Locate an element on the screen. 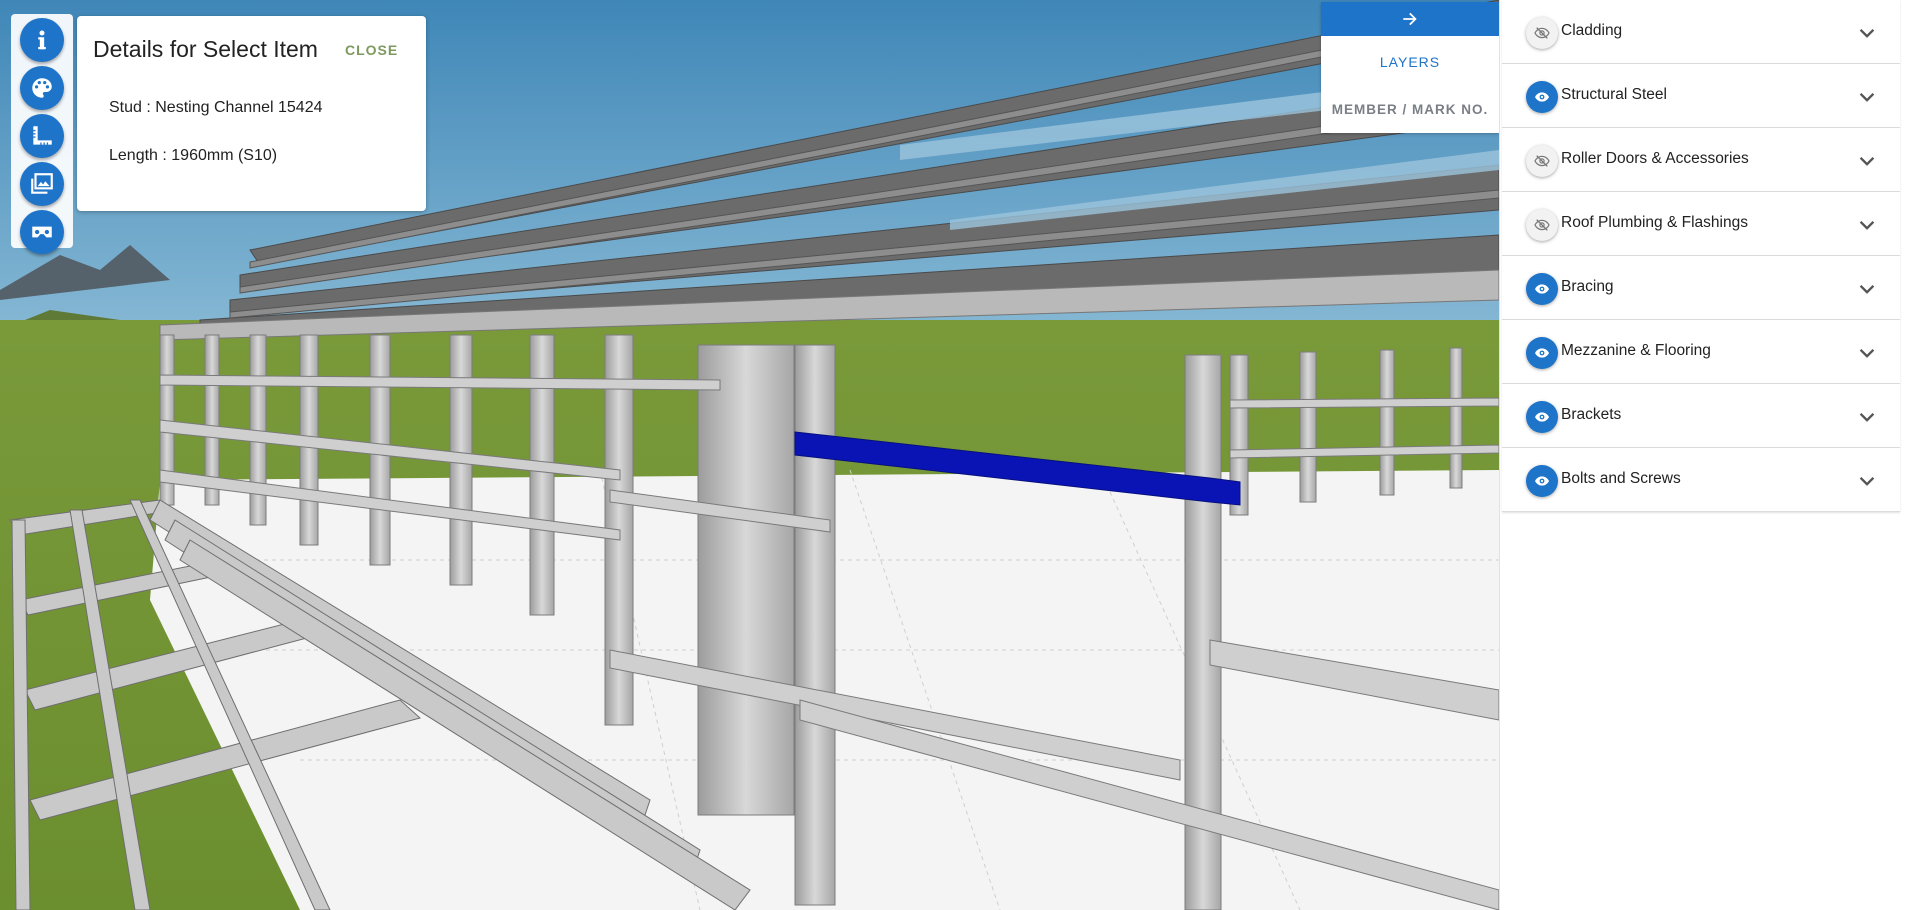 Image resolution: width=1911 pixels, height=910 pixels. vr-headset-icon is located at coordinates (42, 232).